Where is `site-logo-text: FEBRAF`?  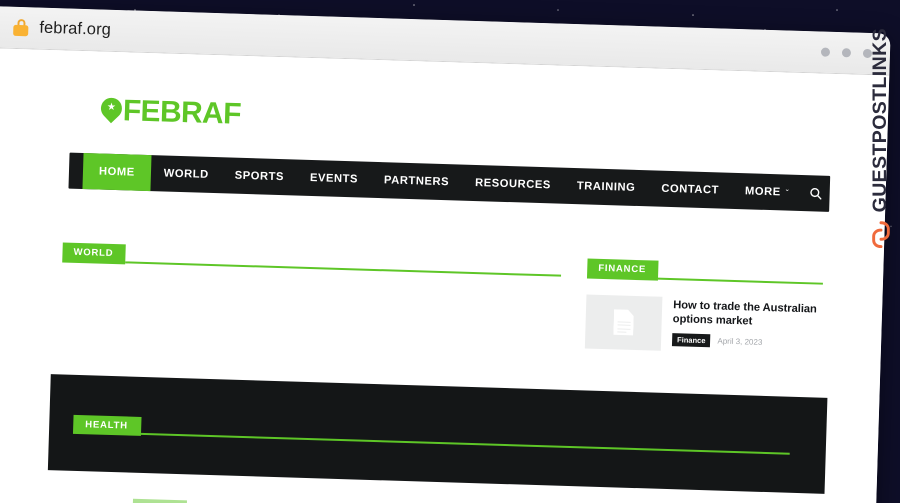
site-logo-text: FEBRAF is located at coordinates (182, 112).